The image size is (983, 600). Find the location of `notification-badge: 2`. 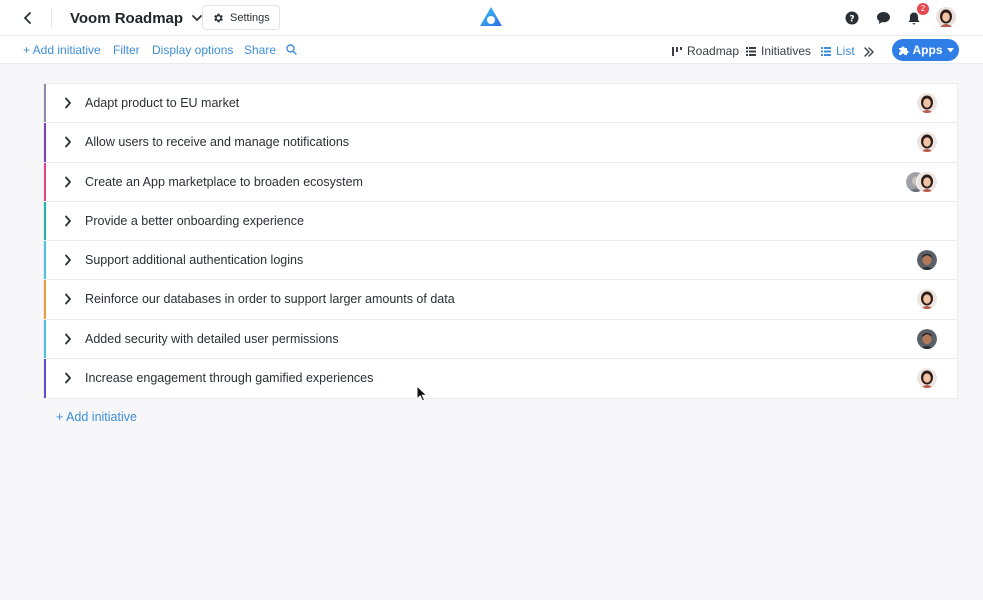

notification-badge: 2 is located at coordinates (923, 9).